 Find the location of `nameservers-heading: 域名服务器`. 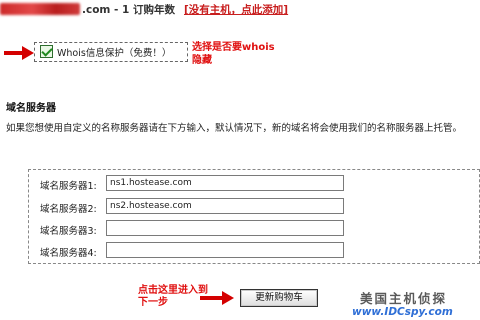

nameservers-heading: 域名服务器 is located at coordinates (31, 108).